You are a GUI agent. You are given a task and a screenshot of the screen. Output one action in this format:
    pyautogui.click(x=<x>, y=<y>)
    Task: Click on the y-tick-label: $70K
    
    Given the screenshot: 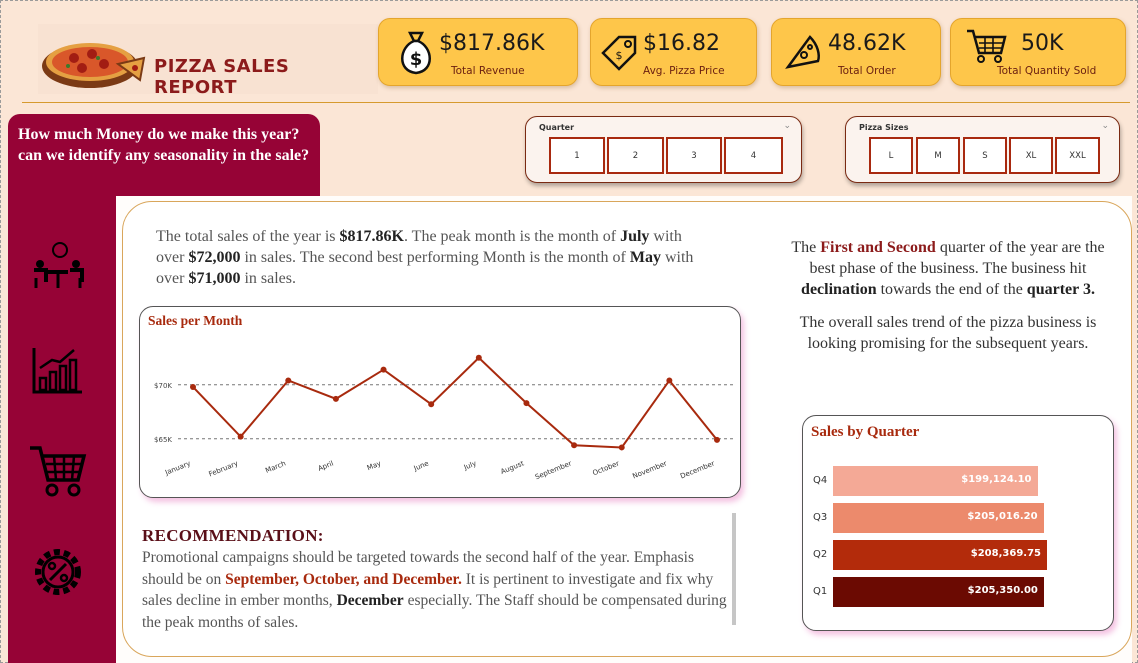 What is the action you would take?
    pyautogui.click(x=163, y=386)
    